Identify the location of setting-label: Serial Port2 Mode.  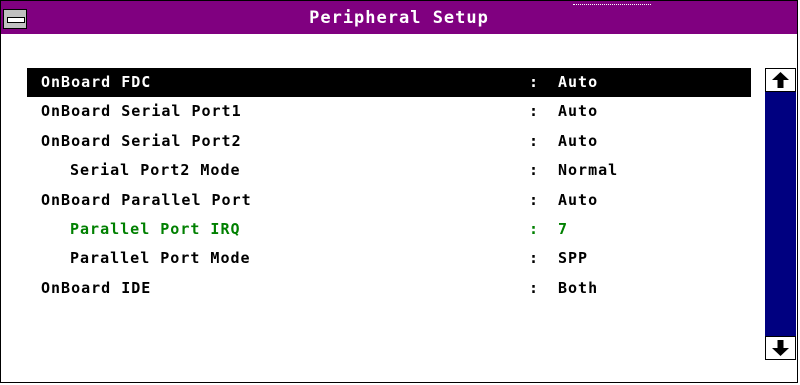
(155, 170).